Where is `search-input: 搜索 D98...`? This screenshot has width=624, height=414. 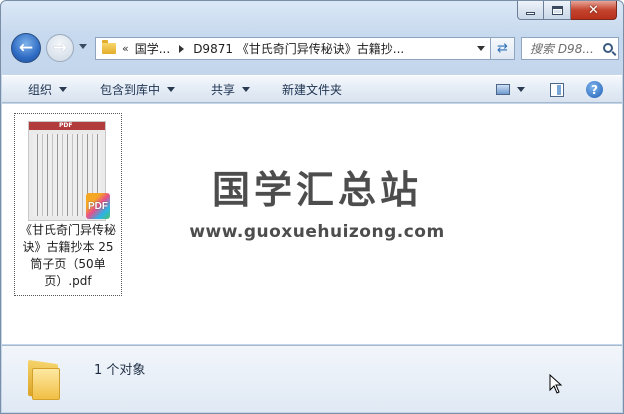
search-input: 搜索 D98... is located at coordinates (562, 48).